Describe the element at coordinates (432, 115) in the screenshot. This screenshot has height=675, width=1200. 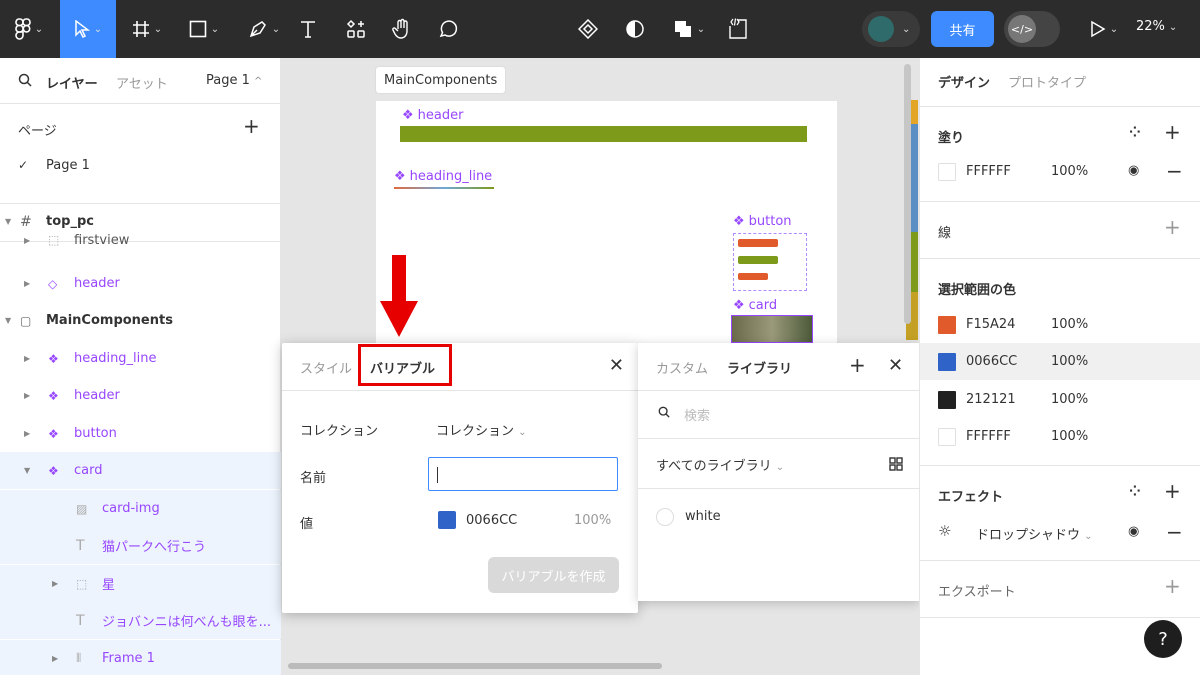
I see `canvas-header-label: ❖ header` at that location.